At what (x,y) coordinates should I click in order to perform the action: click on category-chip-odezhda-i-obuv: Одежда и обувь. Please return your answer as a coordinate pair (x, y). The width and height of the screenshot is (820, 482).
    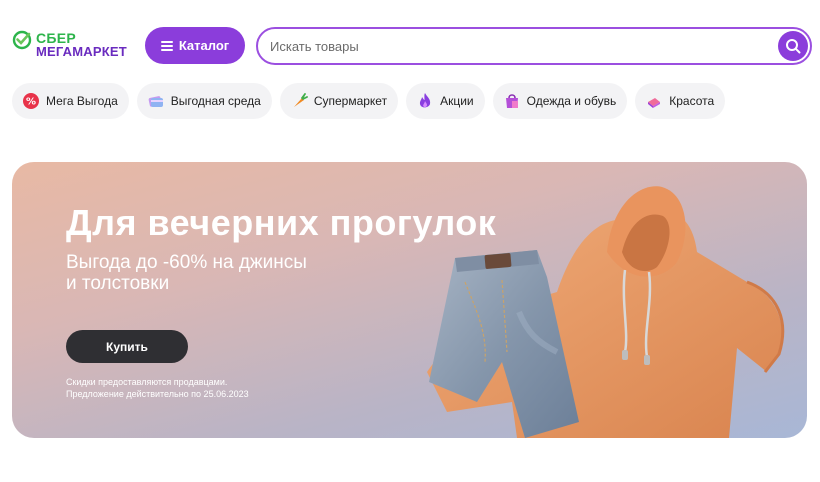
    Looking at the image, I should click on (560, 101).